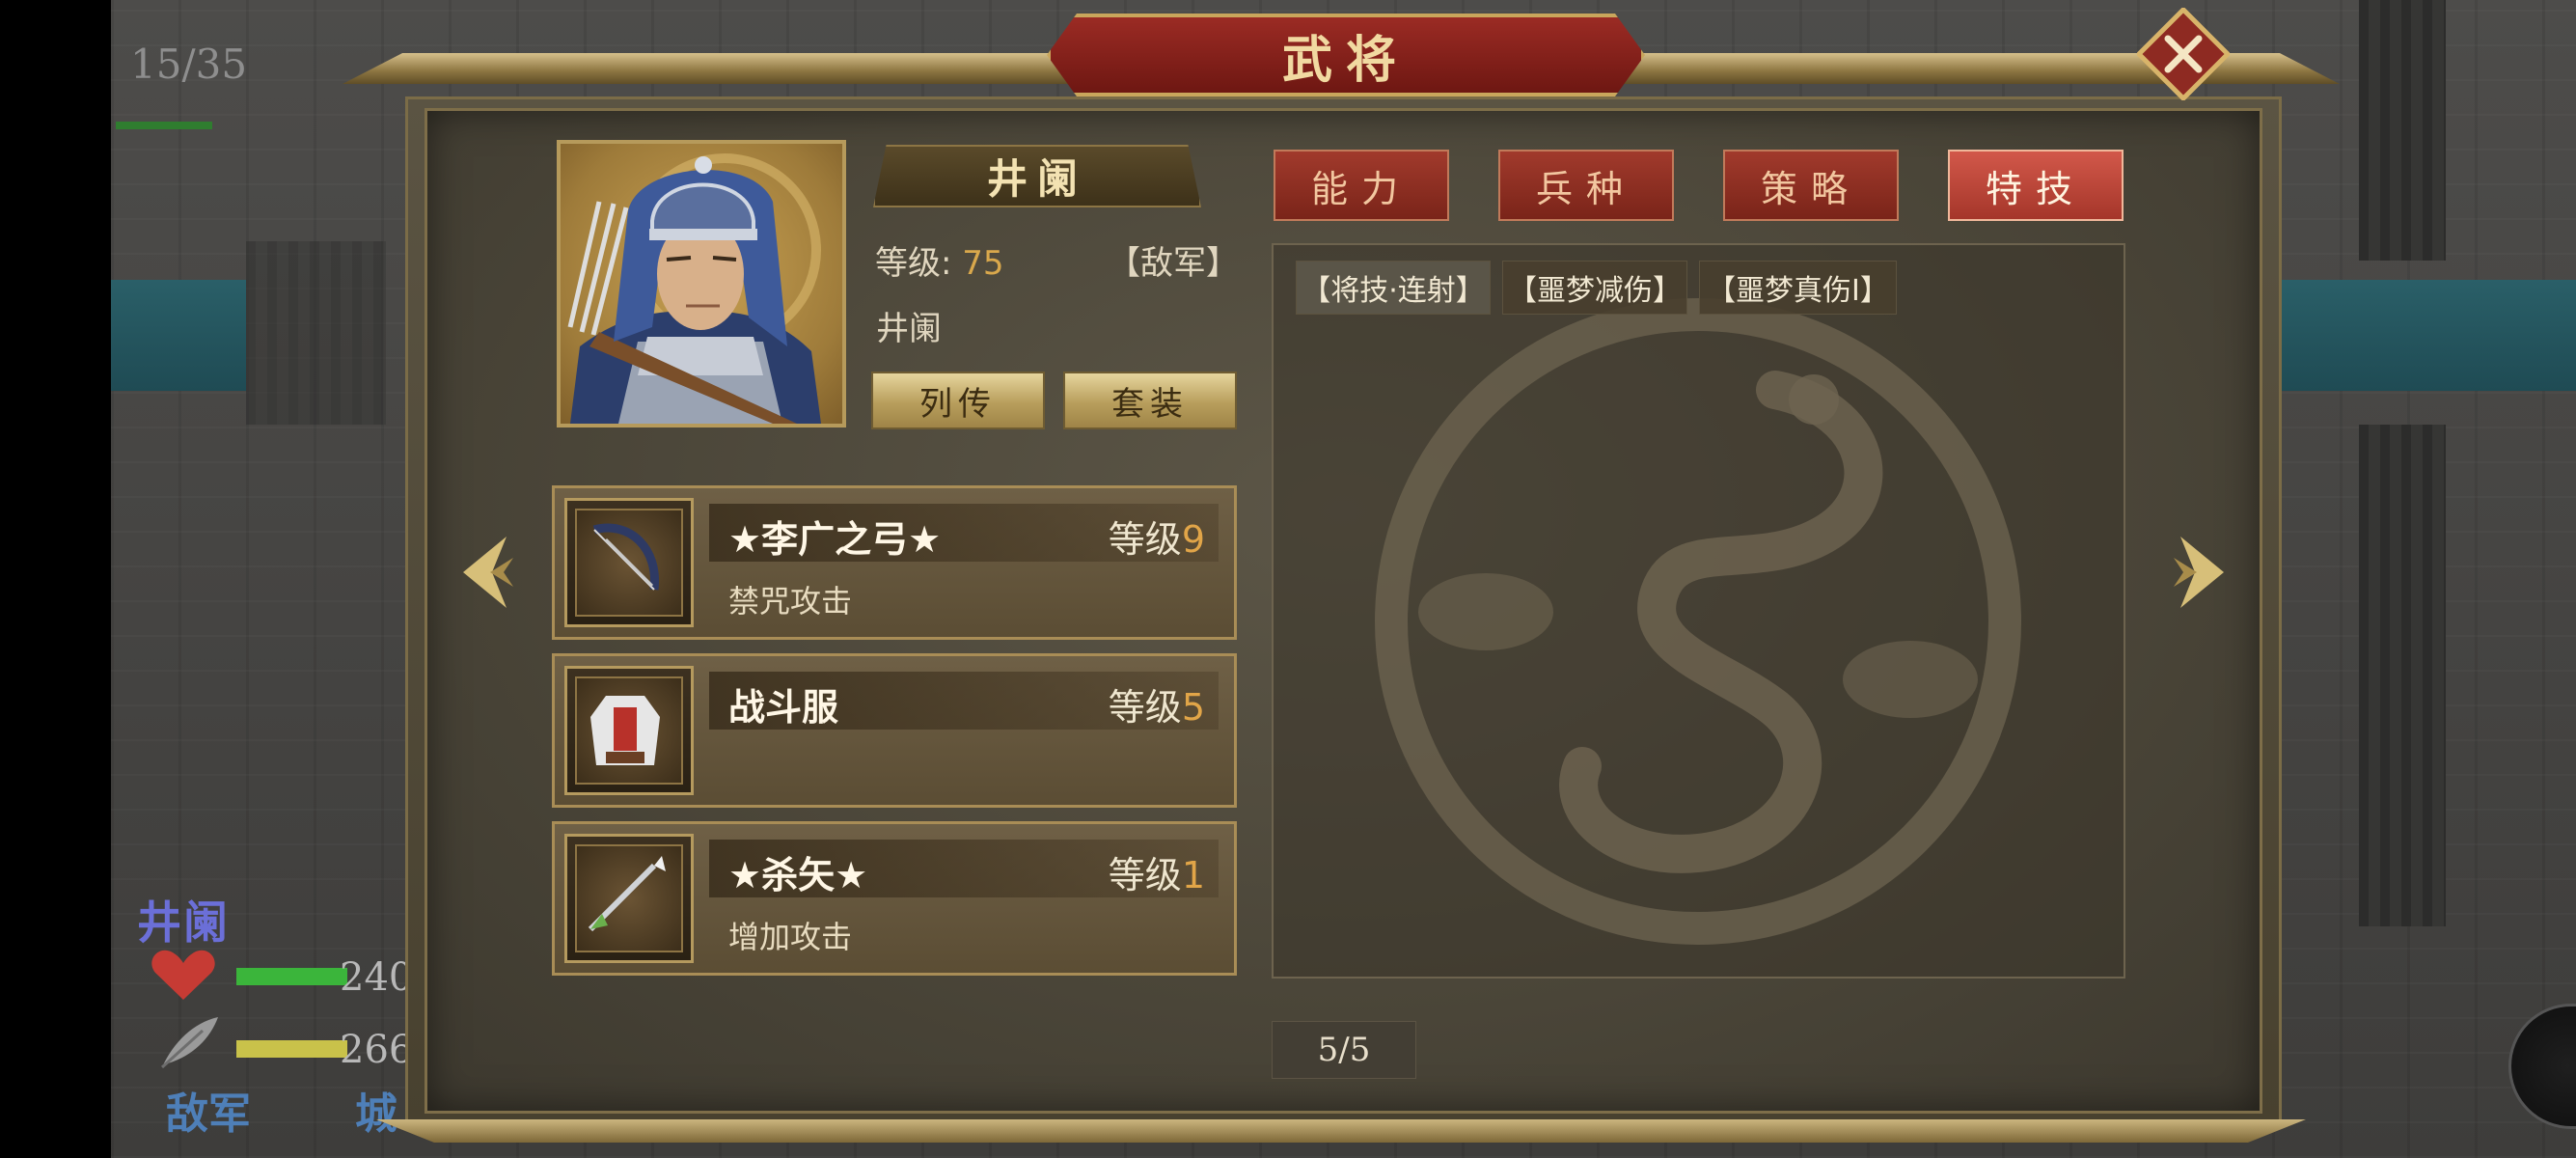  What do you see at coordinates (983, 263) in the screenshot?
I see `level-value: 75` at bounding box center [983, 263].